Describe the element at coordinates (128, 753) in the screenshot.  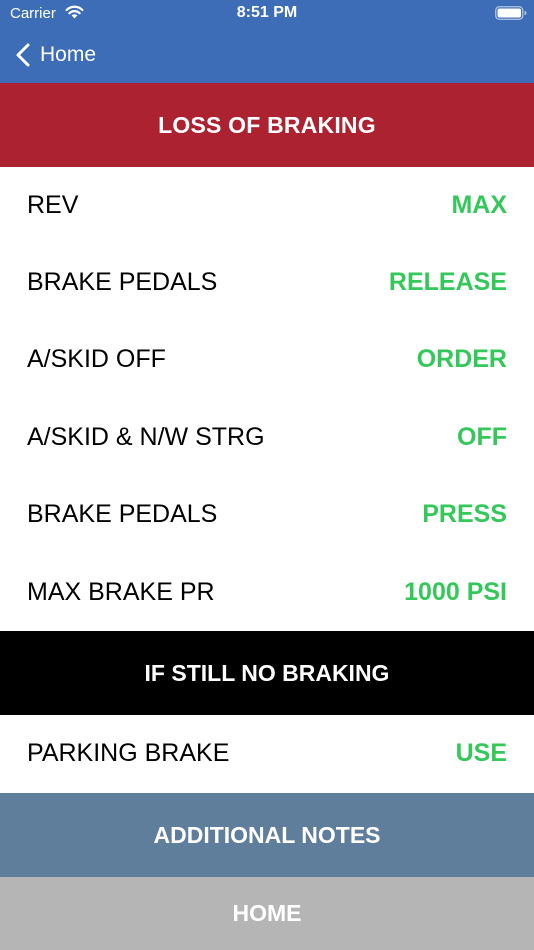
I see `step-label: PARKING BRAKE` at that location.